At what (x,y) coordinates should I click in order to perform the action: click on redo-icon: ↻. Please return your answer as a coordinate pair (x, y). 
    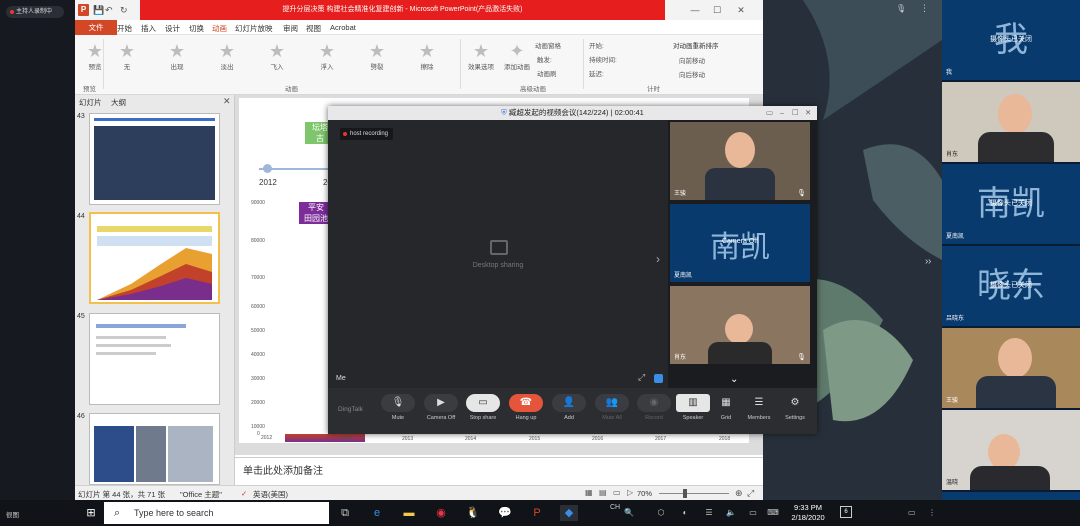
    Looking at the image, I should click on (124, 10).